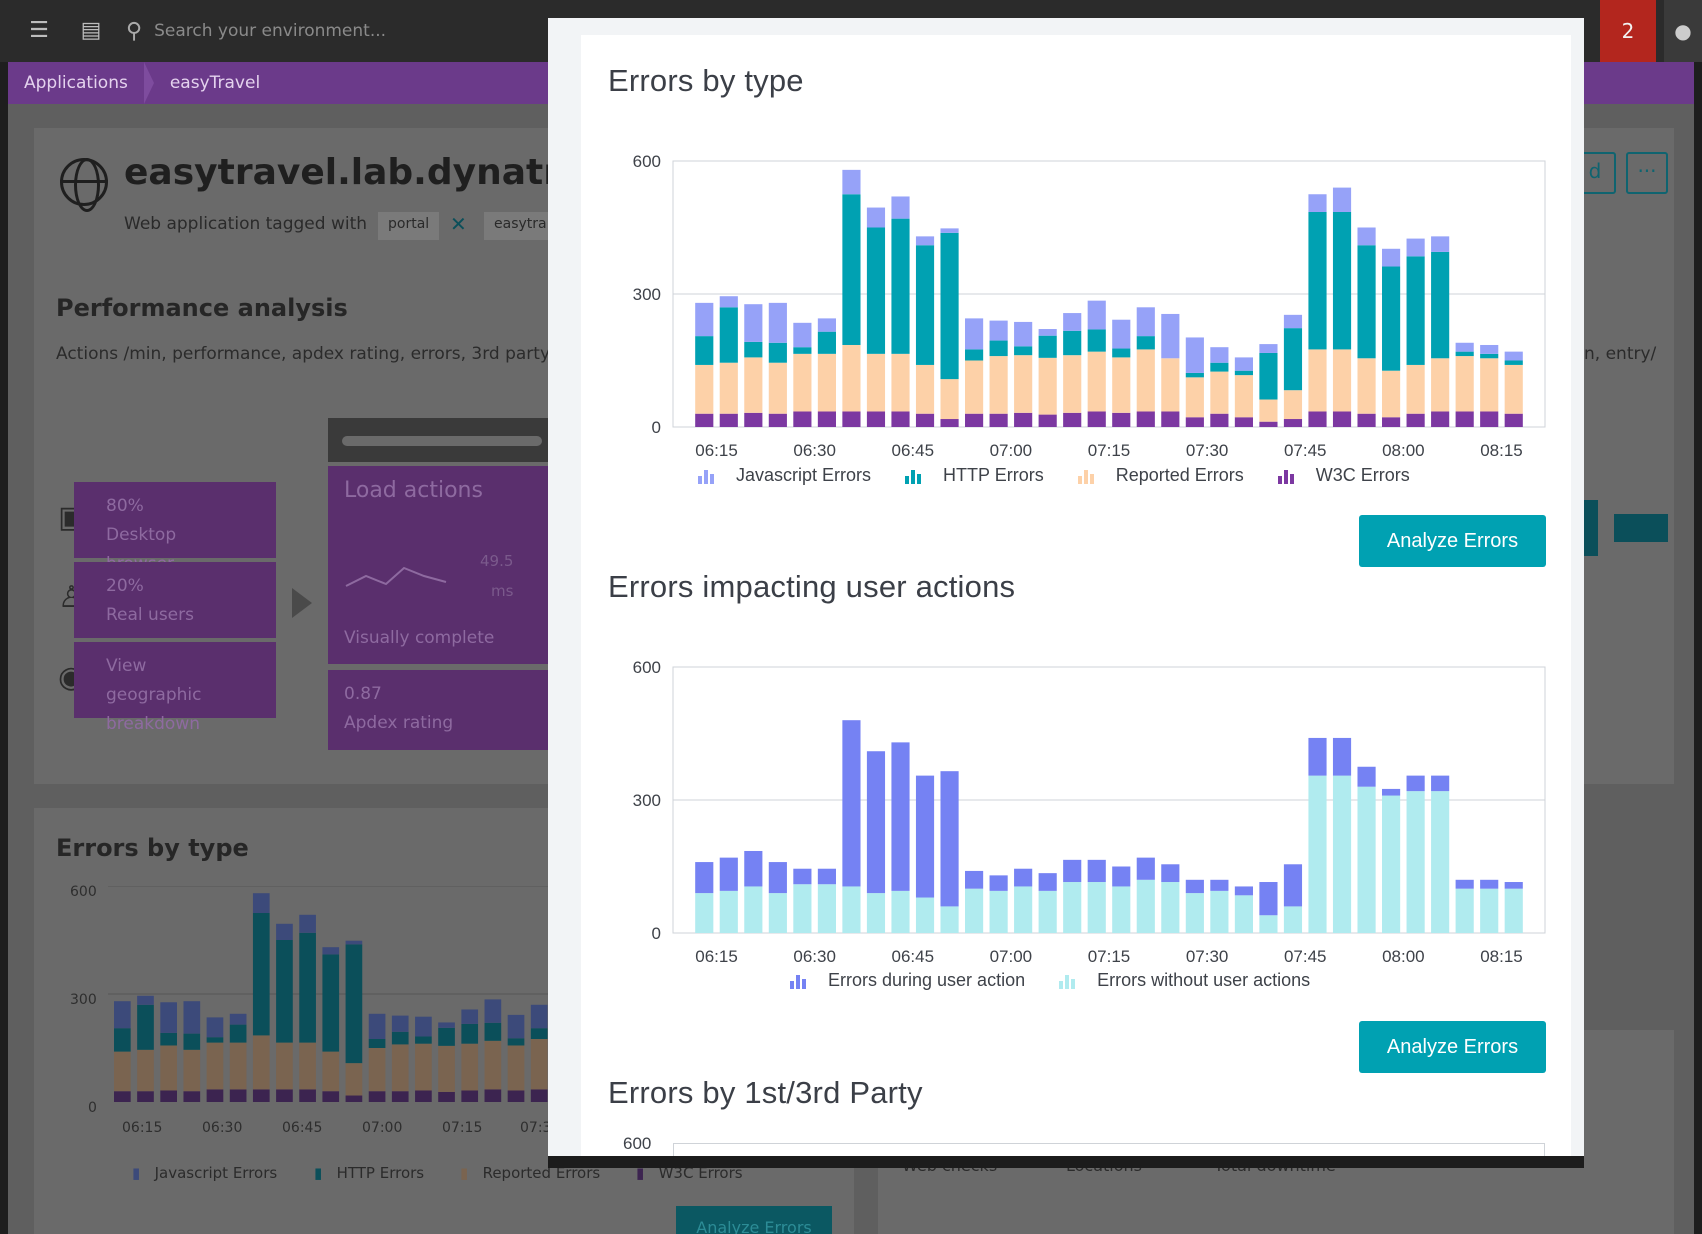 The height and width of the screenshot is (1234, 1702). Describe the element at coordinates (1647, 173) in the screenshot. I see `more-button: ···` at that location.